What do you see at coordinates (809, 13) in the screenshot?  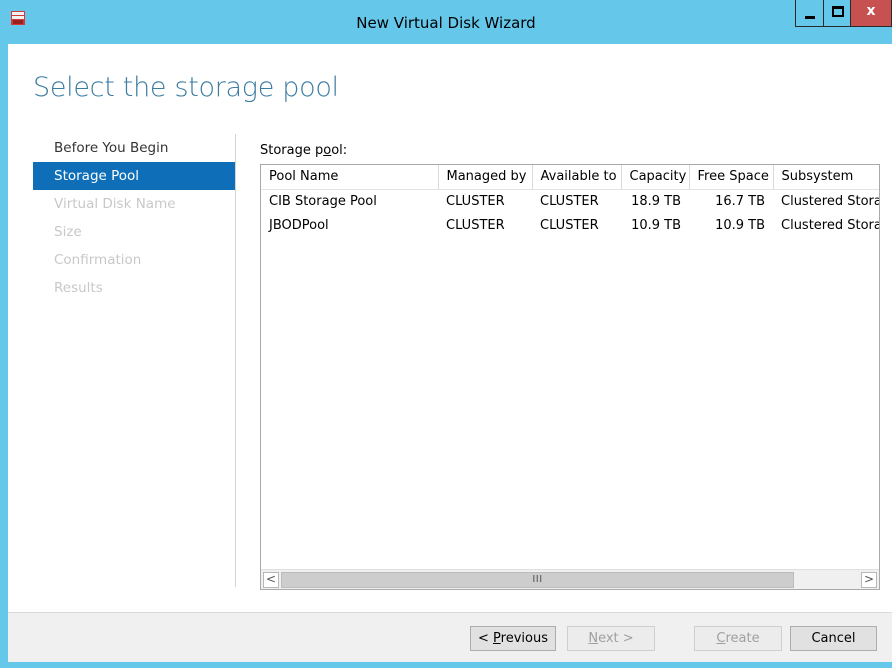 I see `minimize-button` at bounding box center [809, 13].